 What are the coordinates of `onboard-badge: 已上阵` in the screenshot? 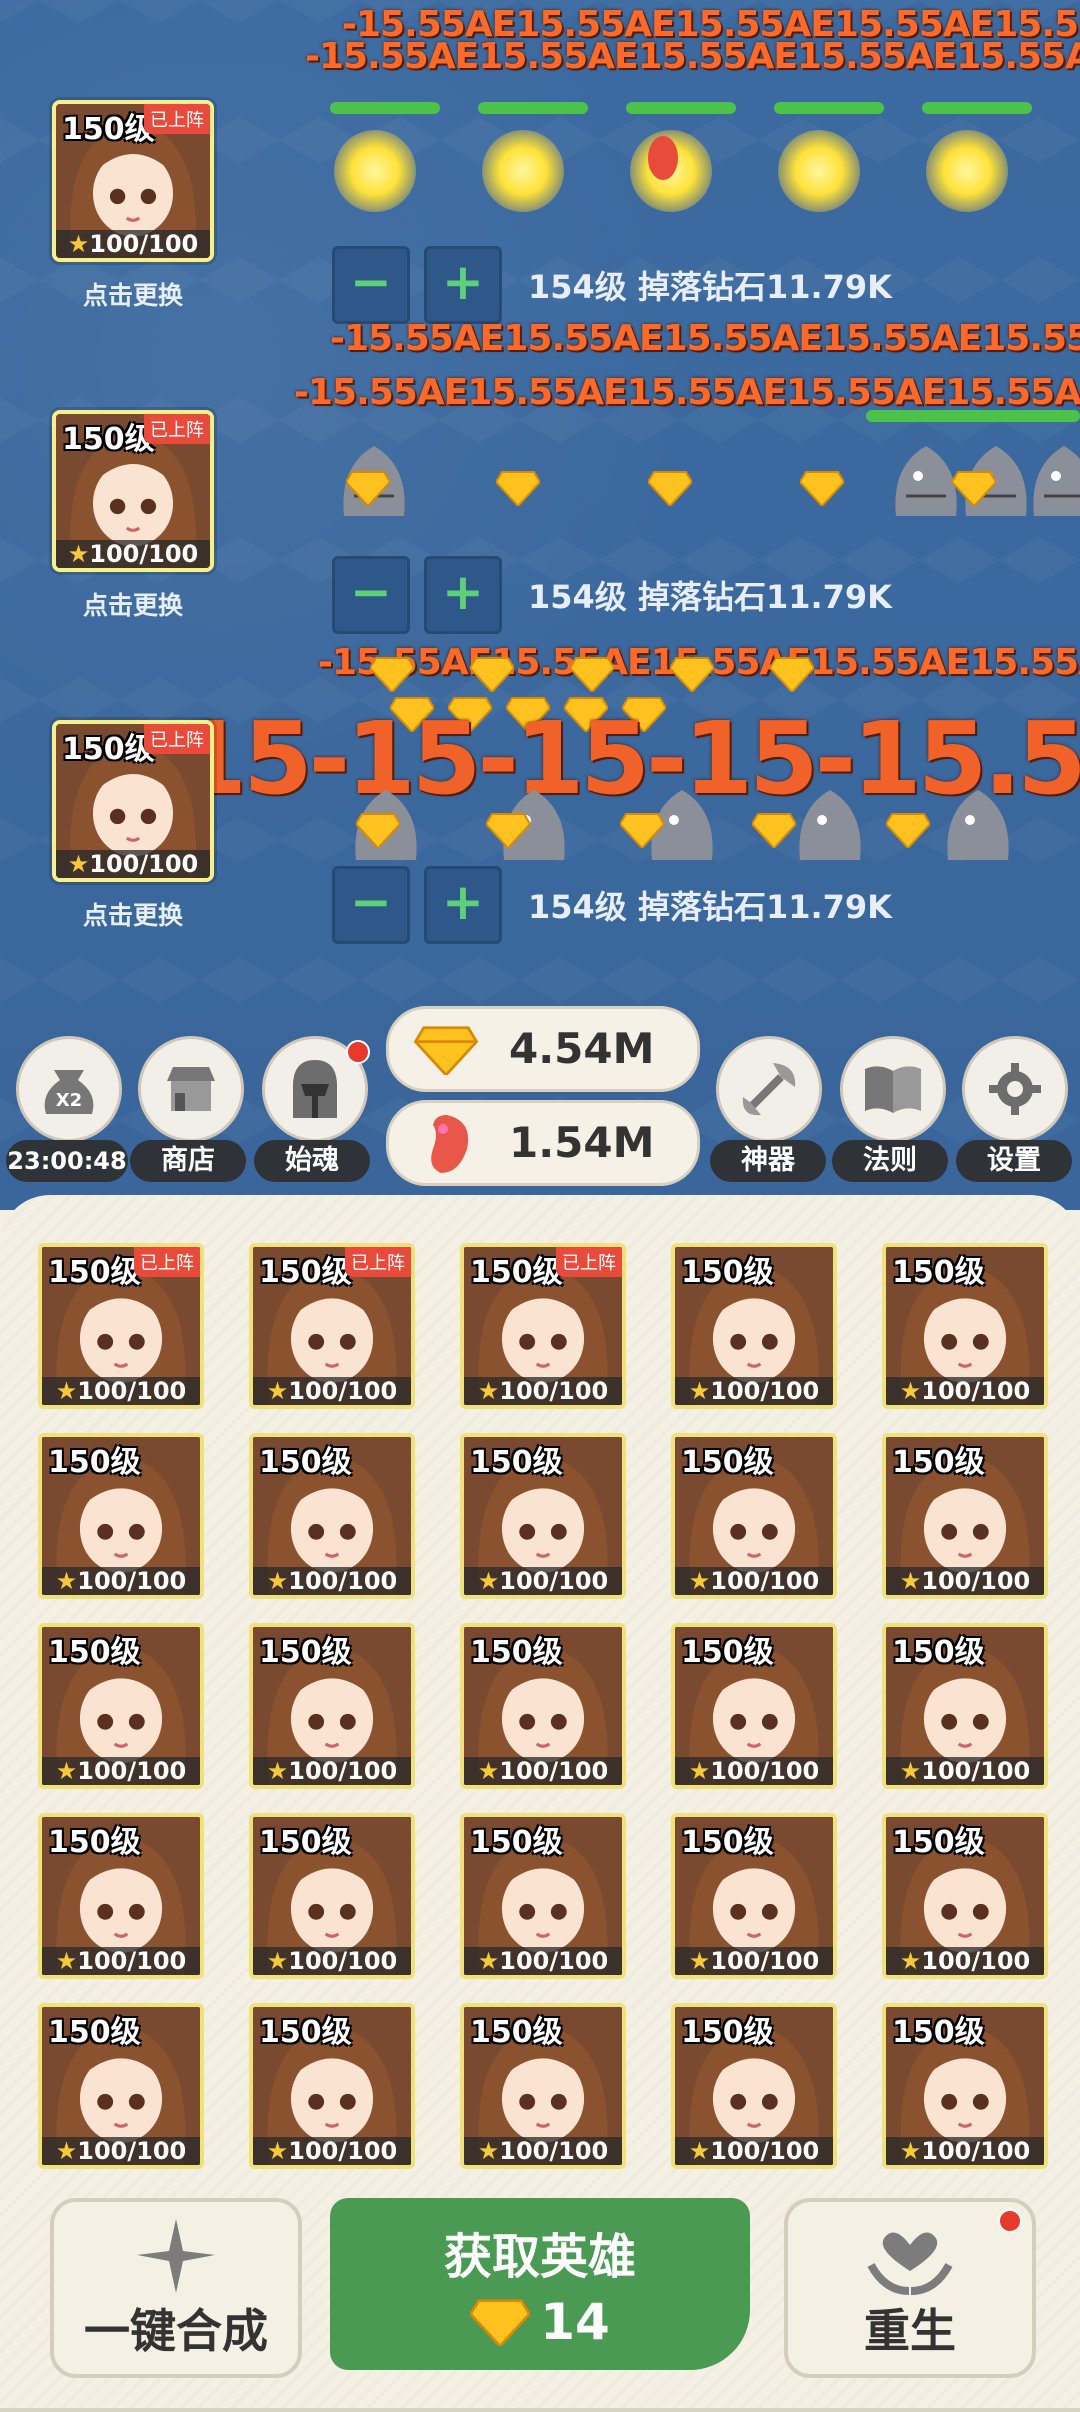 It's located at (177, 739).